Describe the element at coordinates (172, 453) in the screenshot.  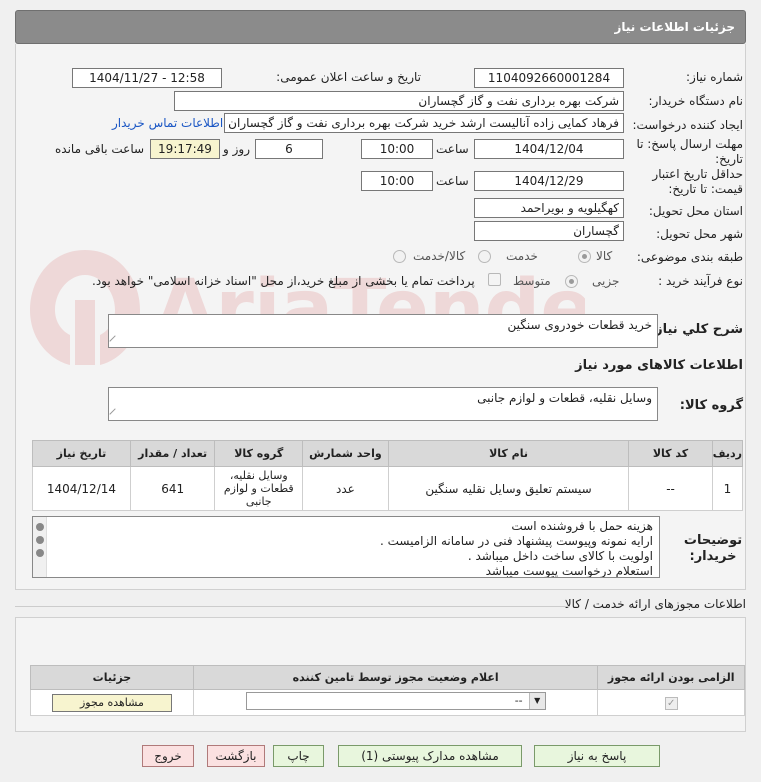
I see `col-qty: تعداد / مقدار` at that location.